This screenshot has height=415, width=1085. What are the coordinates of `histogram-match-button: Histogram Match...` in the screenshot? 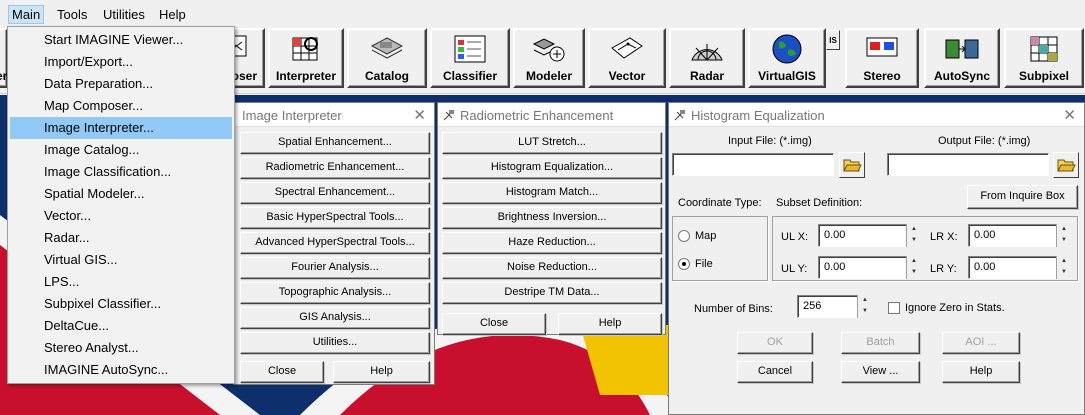 It's located at (552, 193).